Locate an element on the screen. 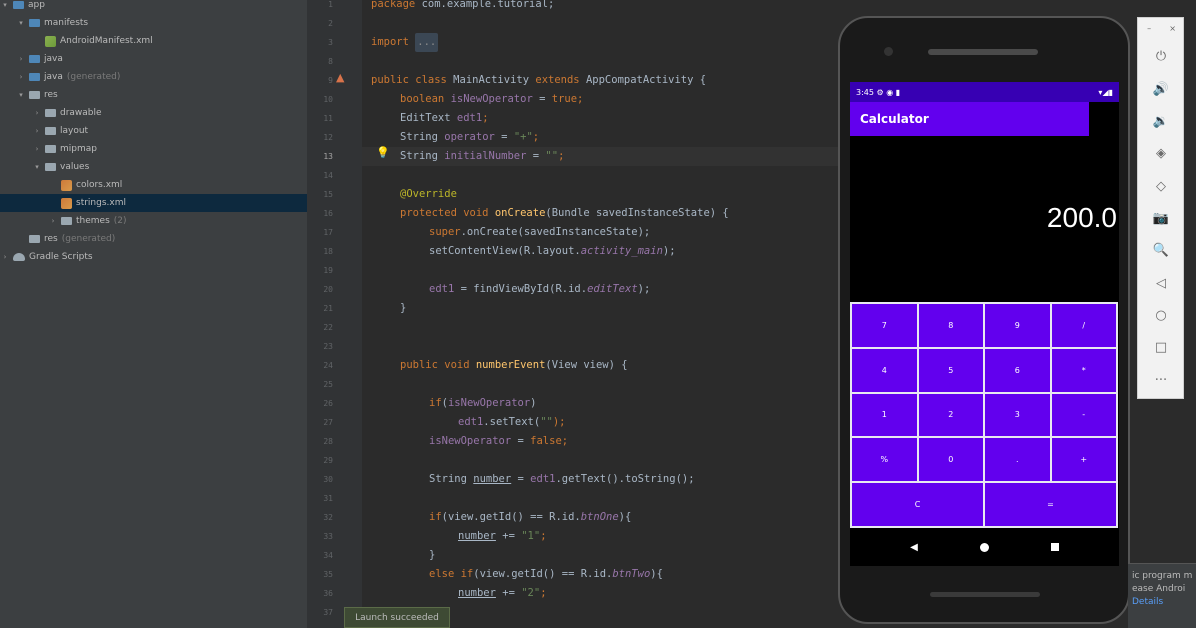  tree-item-layout: › layout is located at coordinates (153, 131).